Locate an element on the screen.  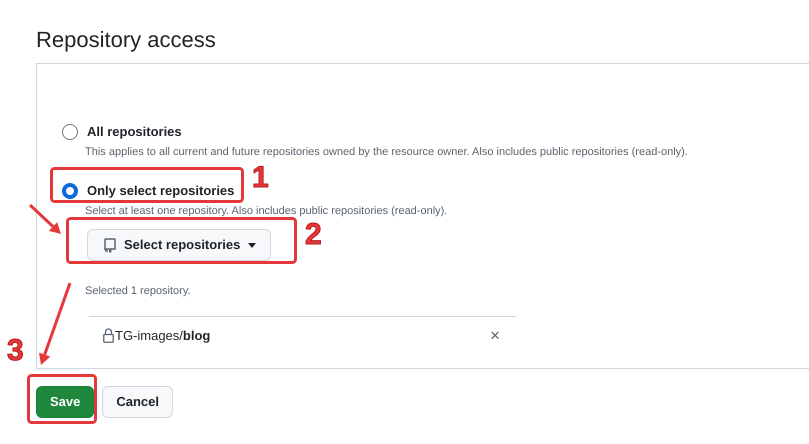
step-number: 2 is located at coordinates (313, 235).